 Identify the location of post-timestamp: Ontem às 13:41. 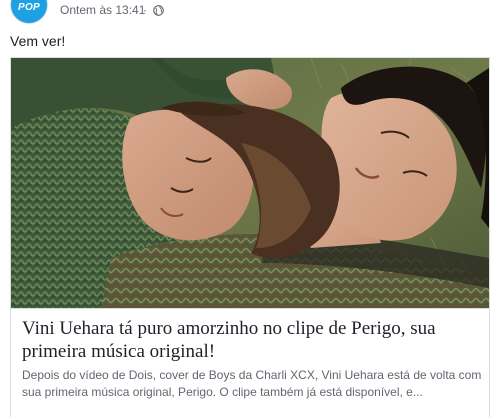
(102, 10).